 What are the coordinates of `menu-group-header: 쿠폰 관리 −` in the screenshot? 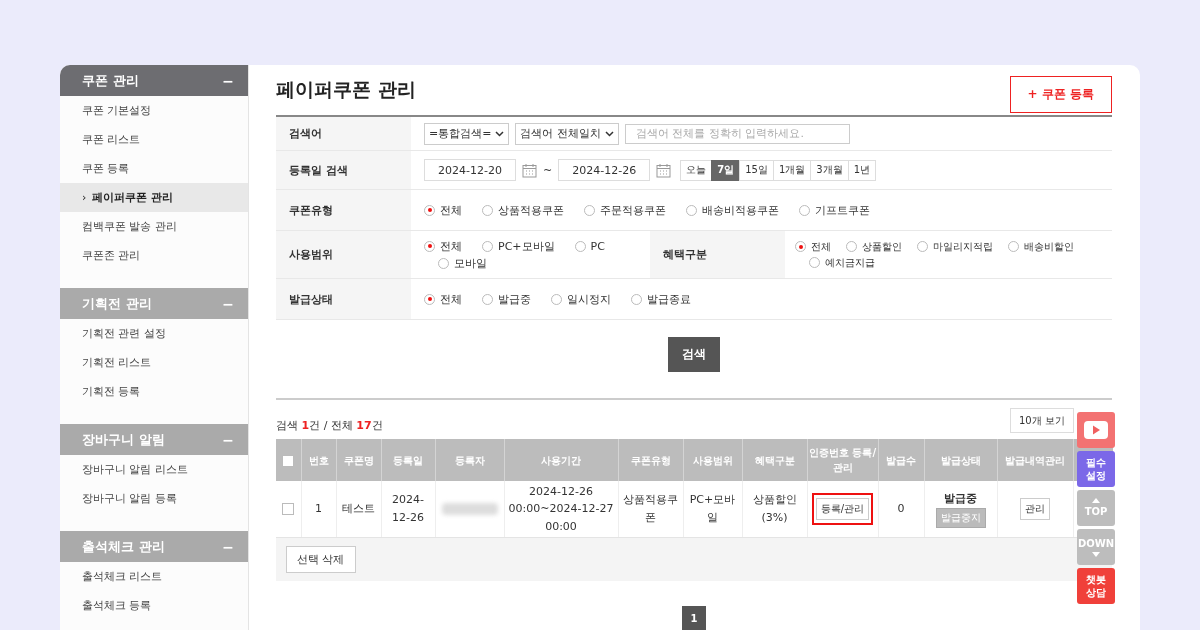 It's located at (154, 80).